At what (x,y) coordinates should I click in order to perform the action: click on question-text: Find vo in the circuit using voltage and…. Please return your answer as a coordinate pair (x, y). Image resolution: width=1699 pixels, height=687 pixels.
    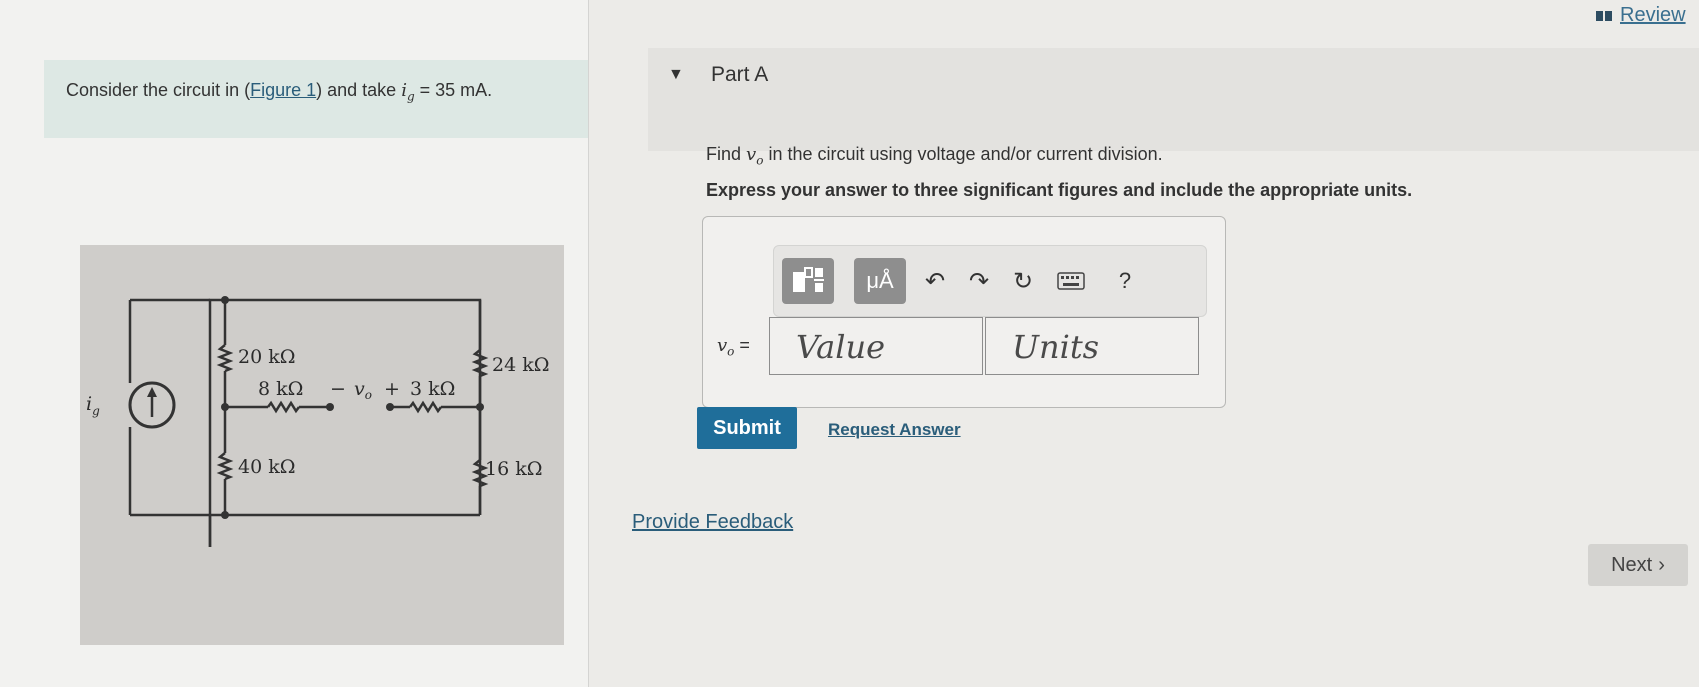
    Looking at the image, I should click on (934, 156).